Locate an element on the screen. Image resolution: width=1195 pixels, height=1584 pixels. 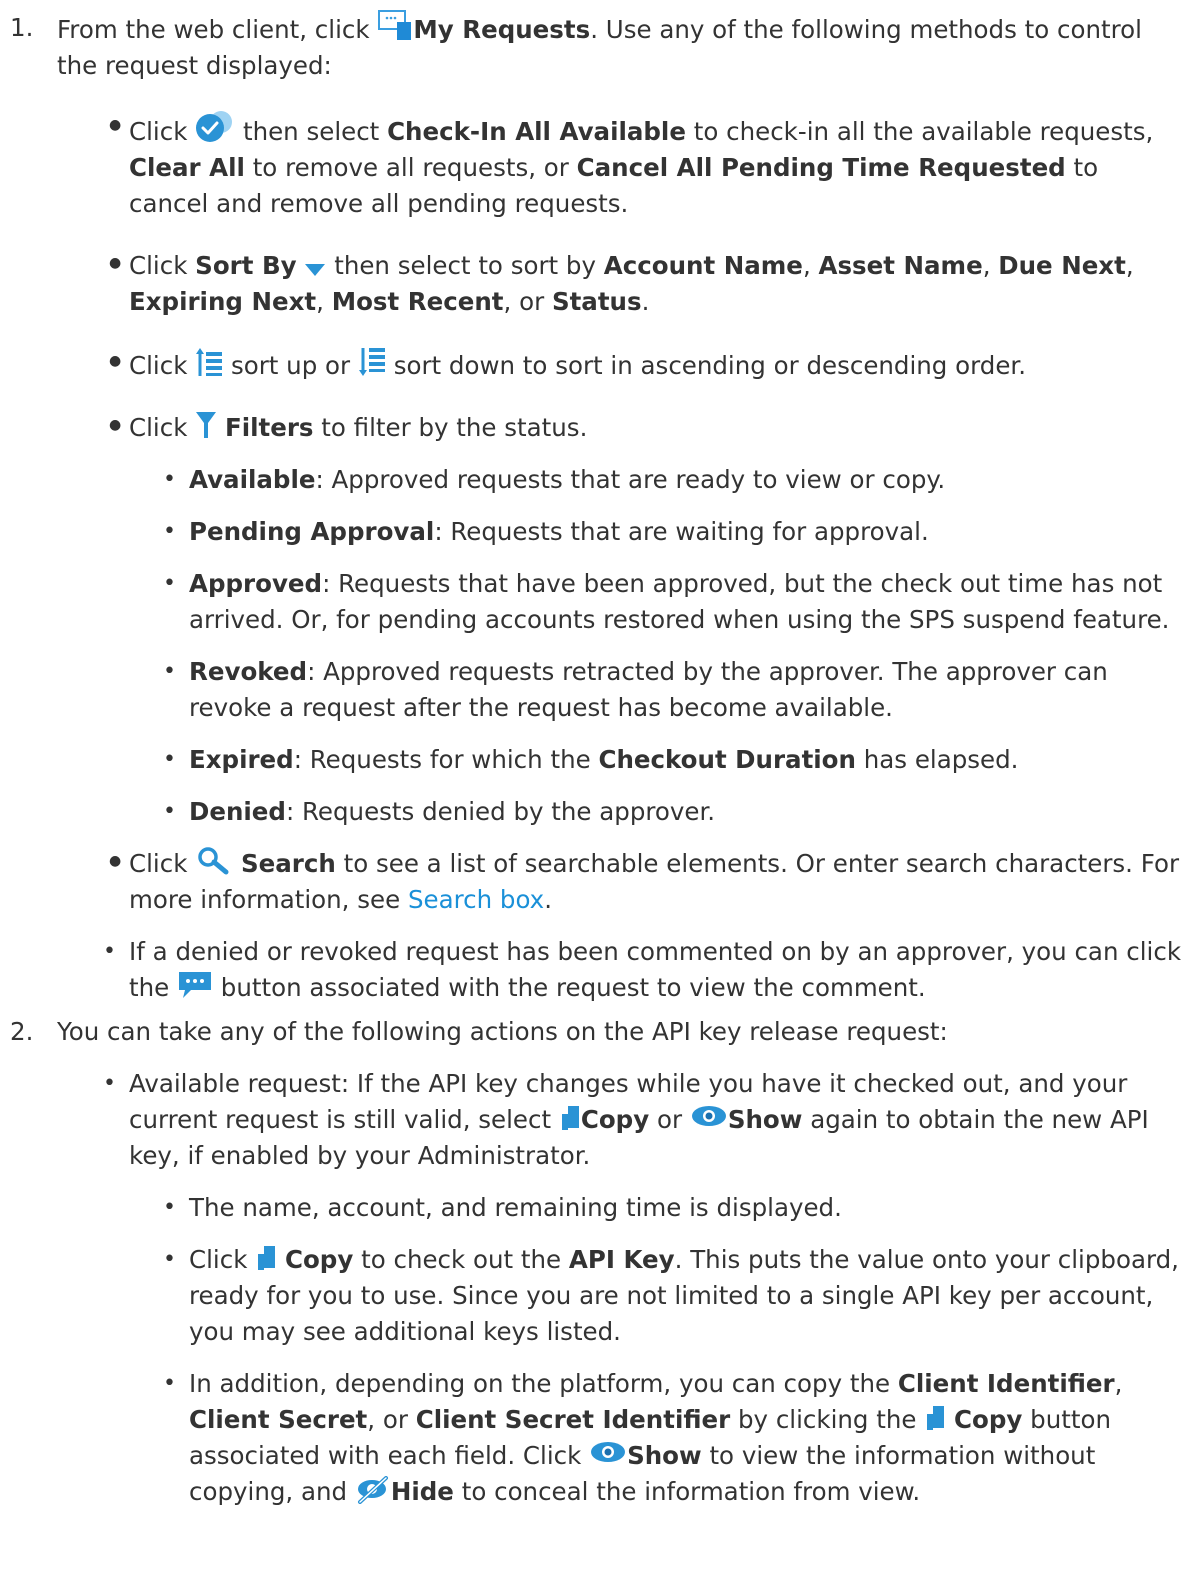
checkin-all-available-label: Check-In All Available is located at coordinates (536, 131).